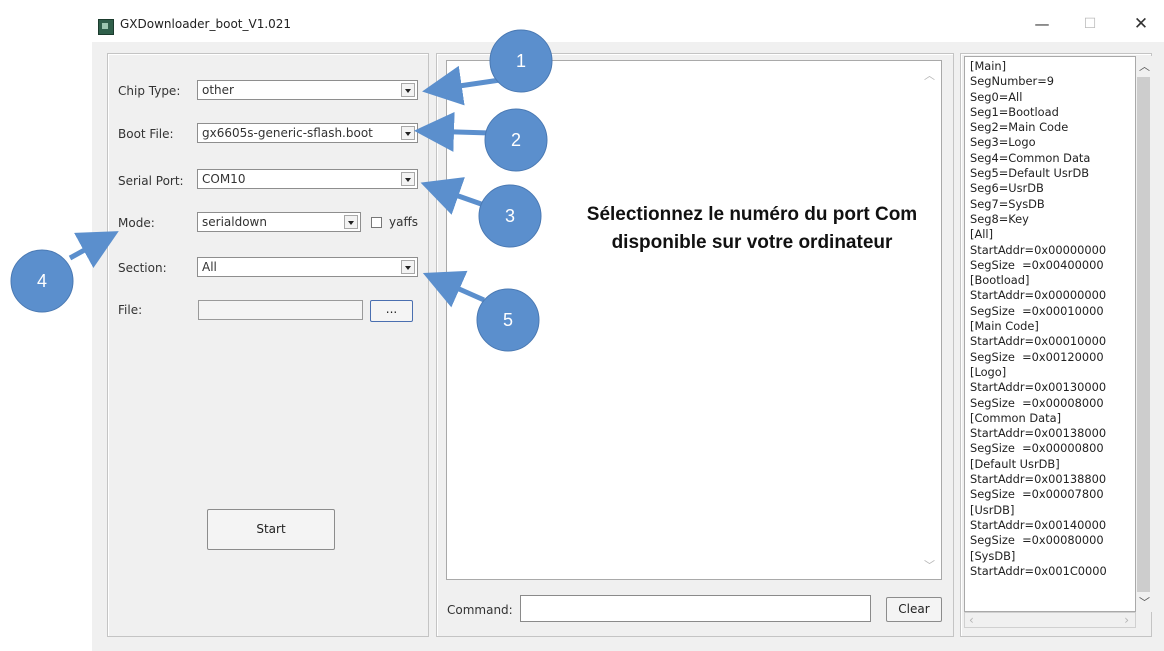 The height and width of the screenshot is (651, 1164). I want to click on callout-line-2: disponible sur votre ordinateur, so click(752, 242).